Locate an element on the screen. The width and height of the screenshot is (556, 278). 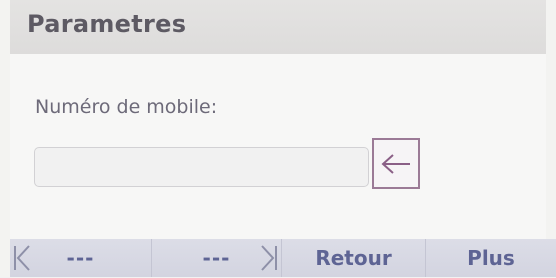
page-title: Parametres is located at coordinates (107, 24).